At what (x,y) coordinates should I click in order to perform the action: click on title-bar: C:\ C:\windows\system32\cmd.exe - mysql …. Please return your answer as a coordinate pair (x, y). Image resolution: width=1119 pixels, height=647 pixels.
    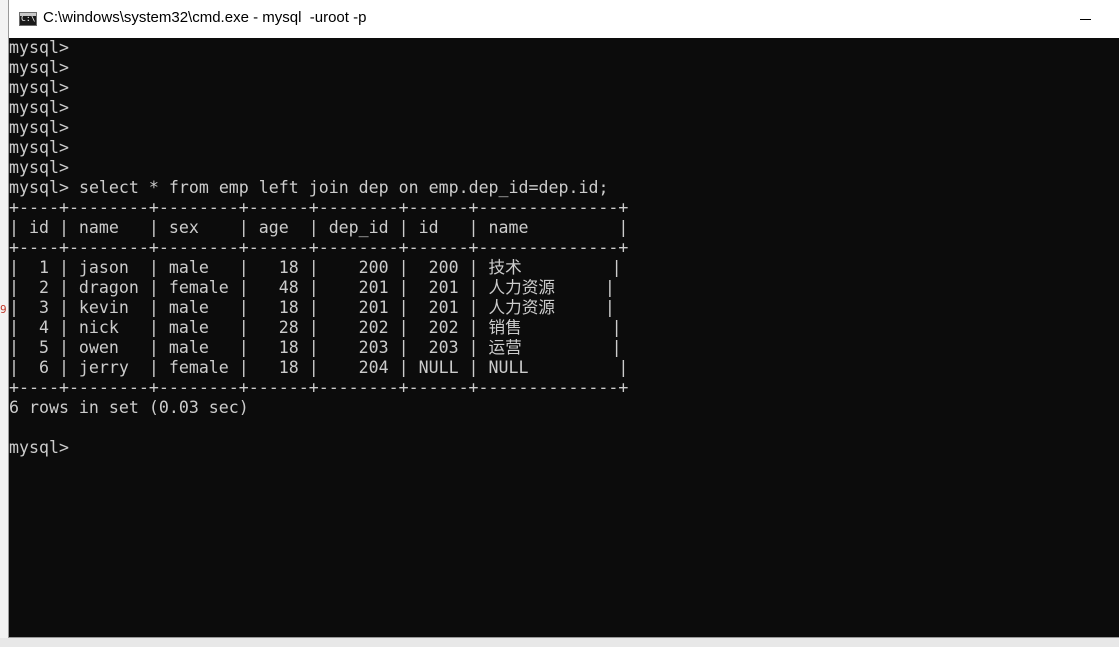
    Looking at the image, I should click on (564, 19).